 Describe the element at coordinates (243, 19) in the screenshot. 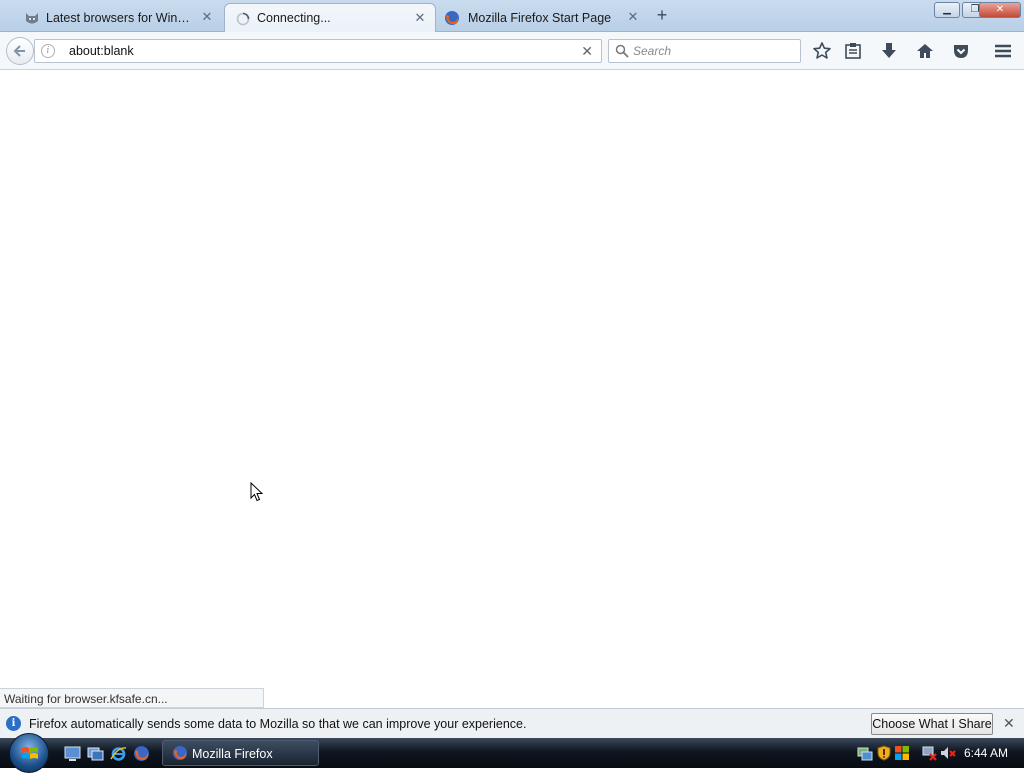

I see `loading-spinner-icon` at that location.